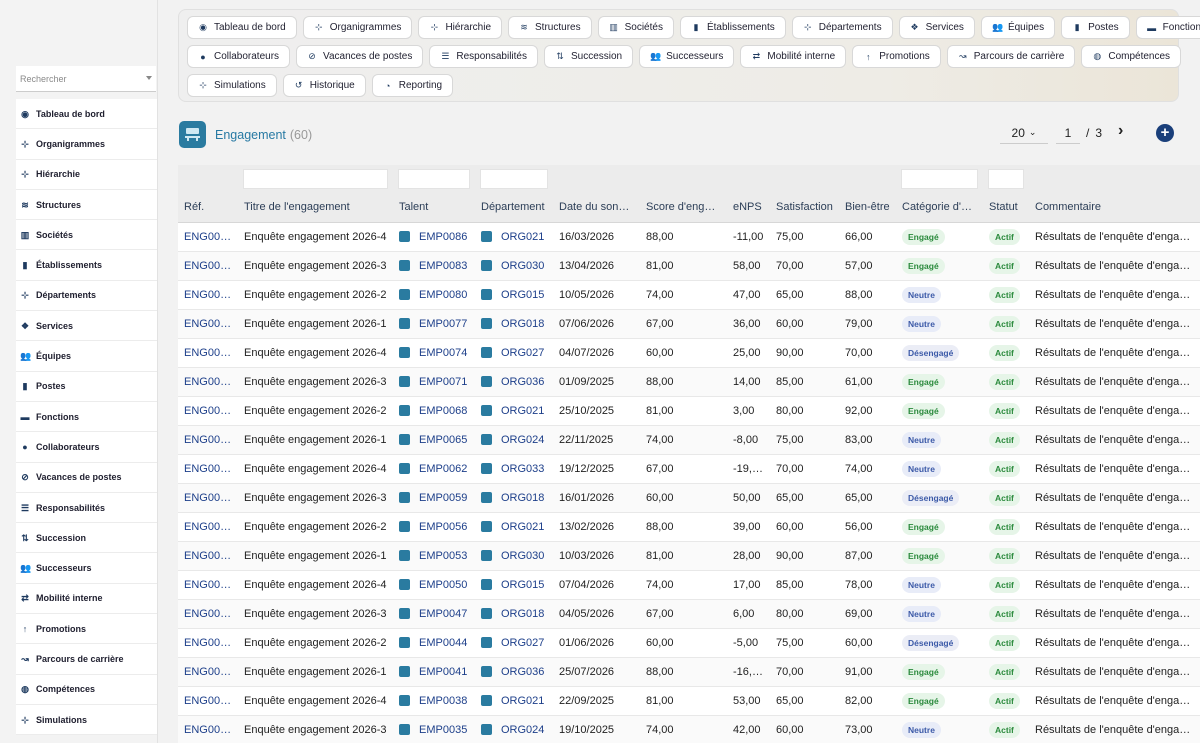  What do you see at coordinates (360, 56) in the screenshot?
I see `chip-vacances-de-postes: ⊘ Vacances de postes` at bounding box center [360, 56].